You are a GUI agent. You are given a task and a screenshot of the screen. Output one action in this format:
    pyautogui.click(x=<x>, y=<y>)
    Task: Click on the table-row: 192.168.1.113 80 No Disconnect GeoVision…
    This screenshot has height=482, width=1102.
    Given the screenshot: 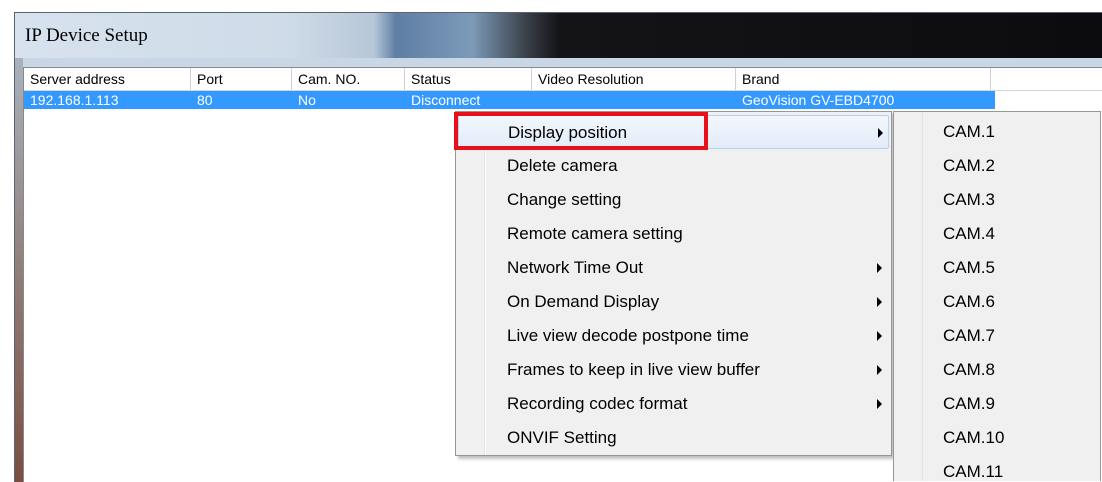 What is the action you would take?
    pyautogui.click(x=509, y=100)
    